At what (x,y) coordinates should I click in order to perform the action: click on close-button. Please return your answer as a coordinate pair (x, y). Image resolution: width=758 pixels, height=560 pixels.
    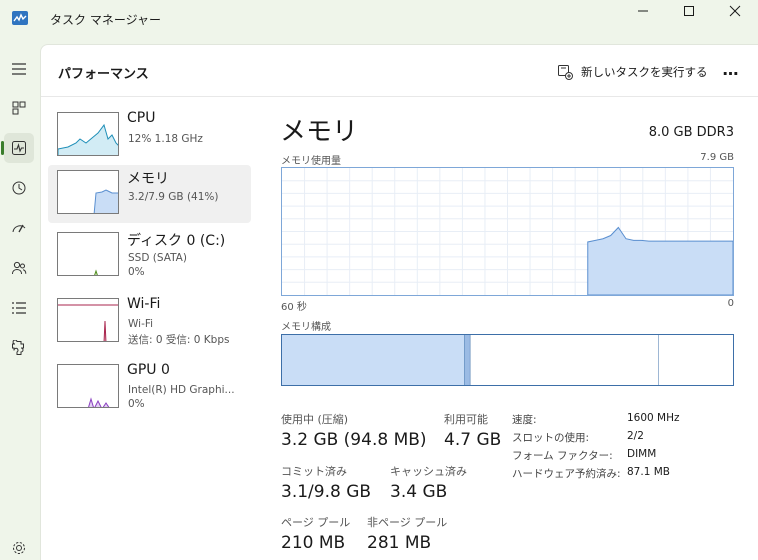
    Looking at the image, I should click on (735, 16).